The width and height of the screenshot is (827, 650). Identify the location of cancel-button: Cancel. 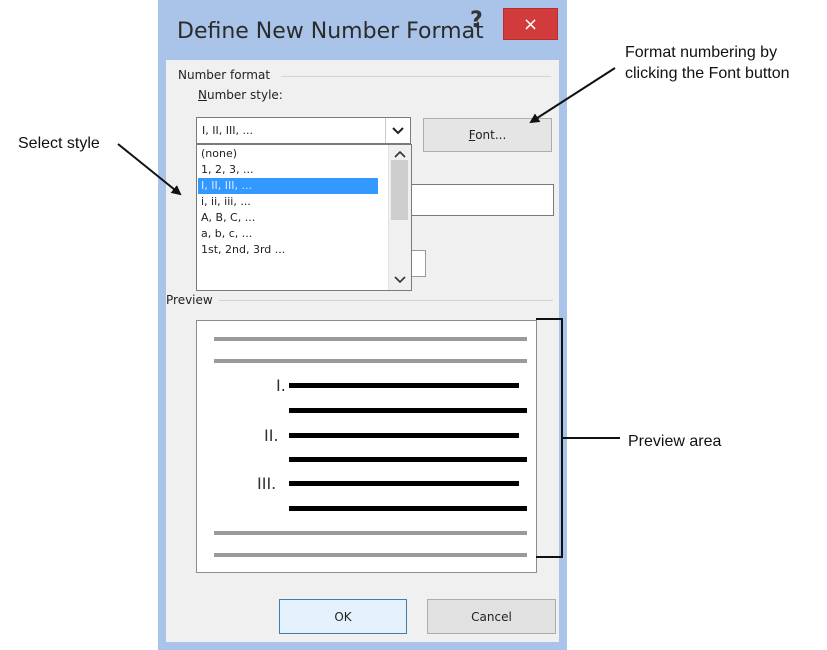
(491, 616).